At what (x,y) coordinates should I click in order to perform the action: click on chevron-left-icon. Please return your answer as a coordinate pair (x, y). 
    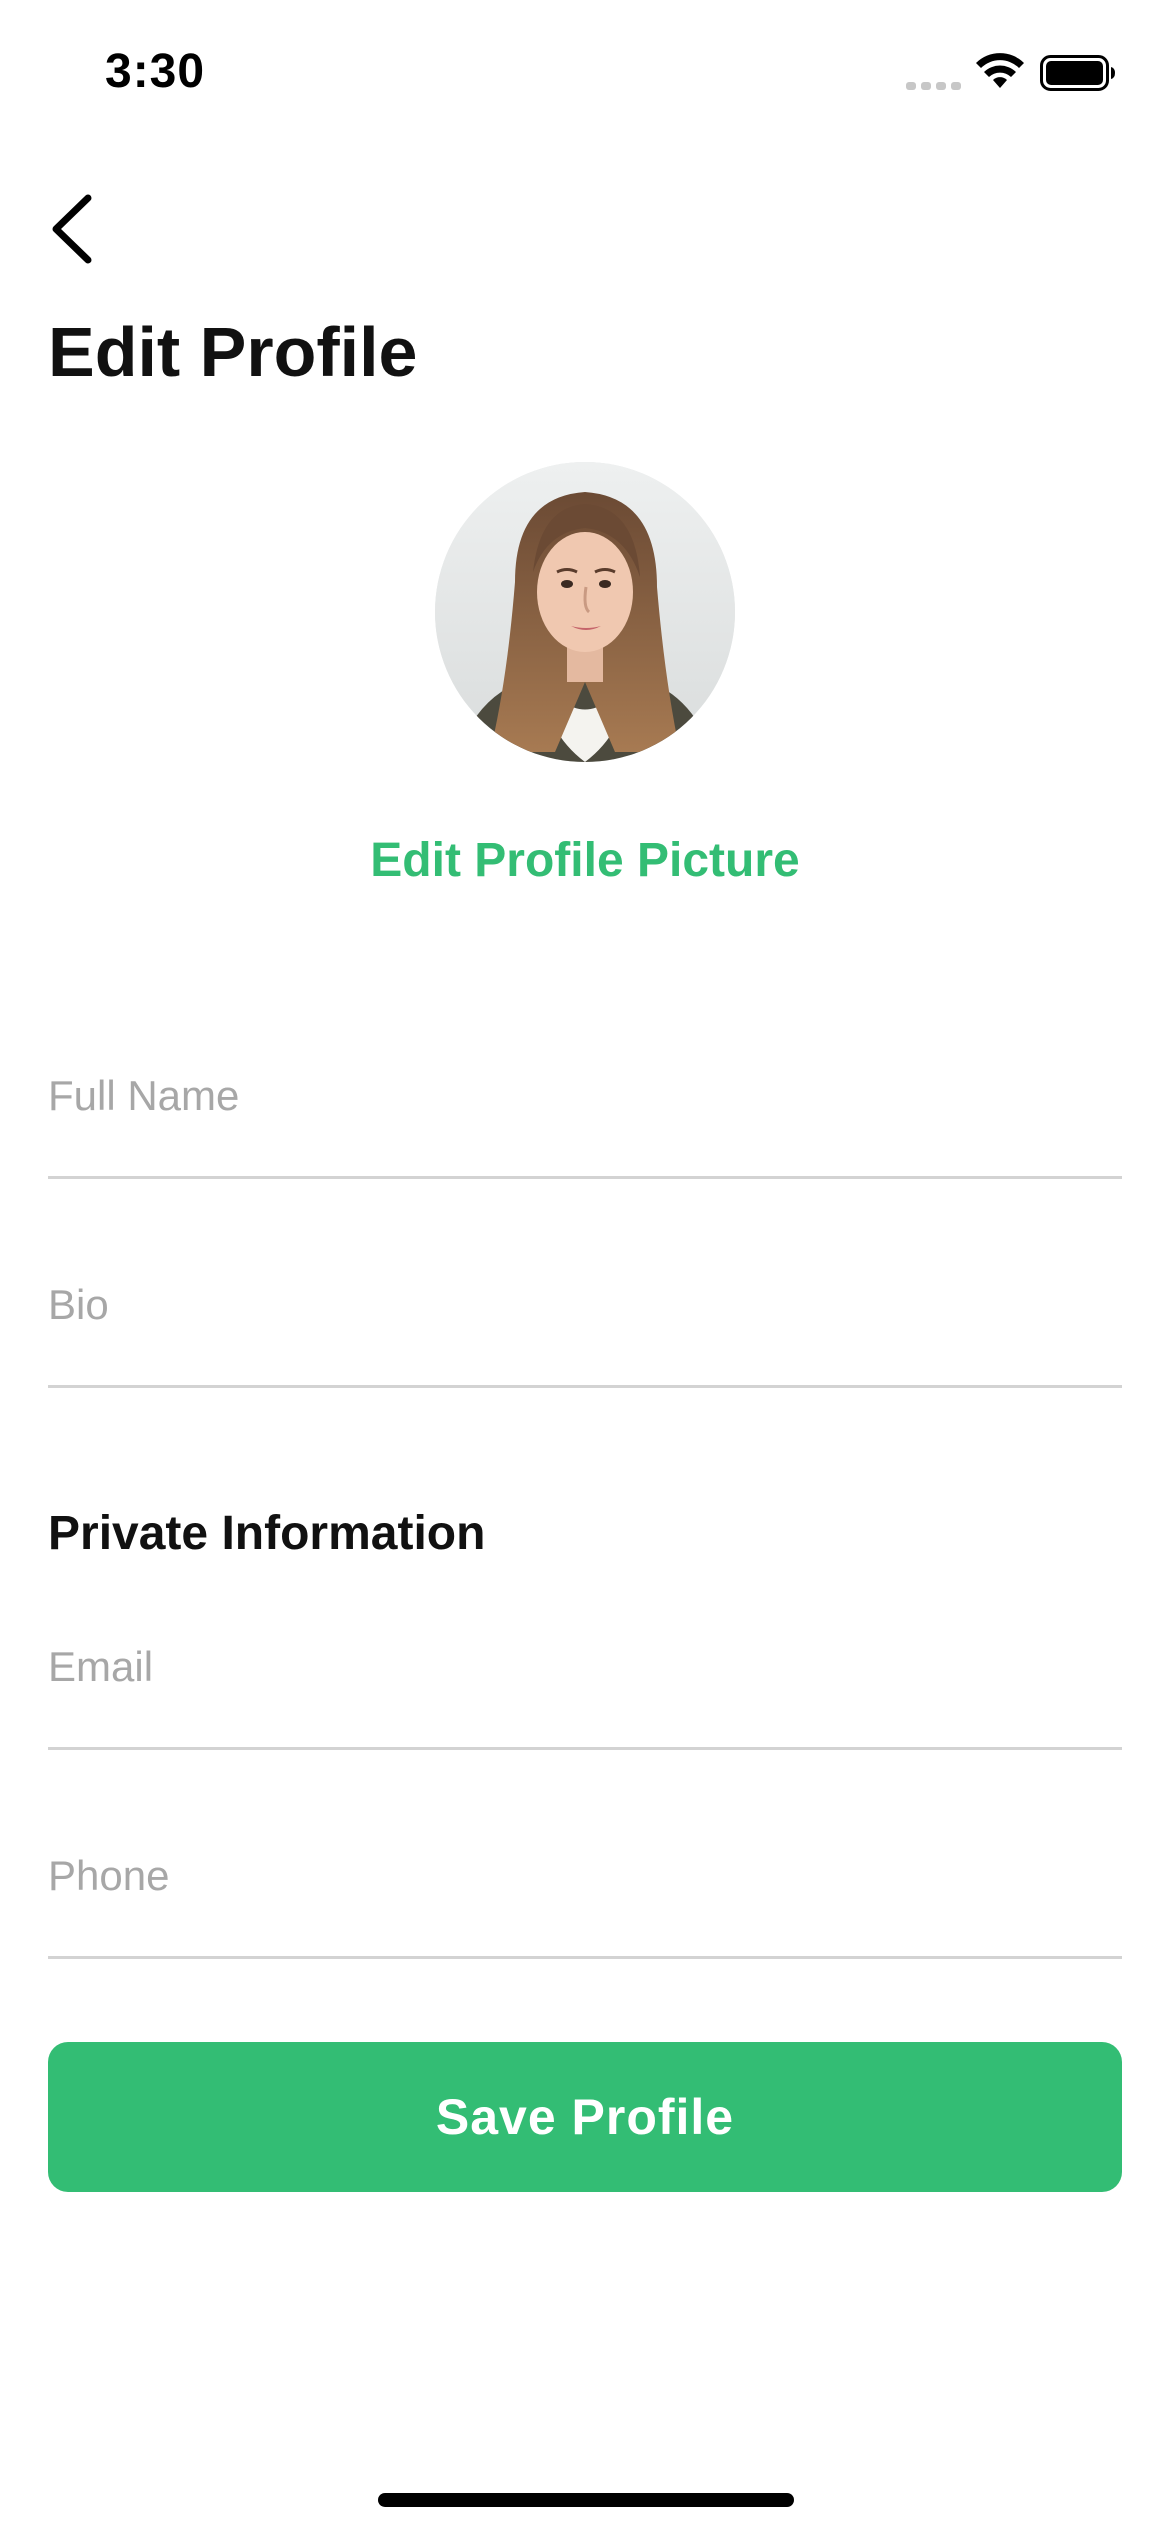
    Looking at the image, I should click on (72, 229).